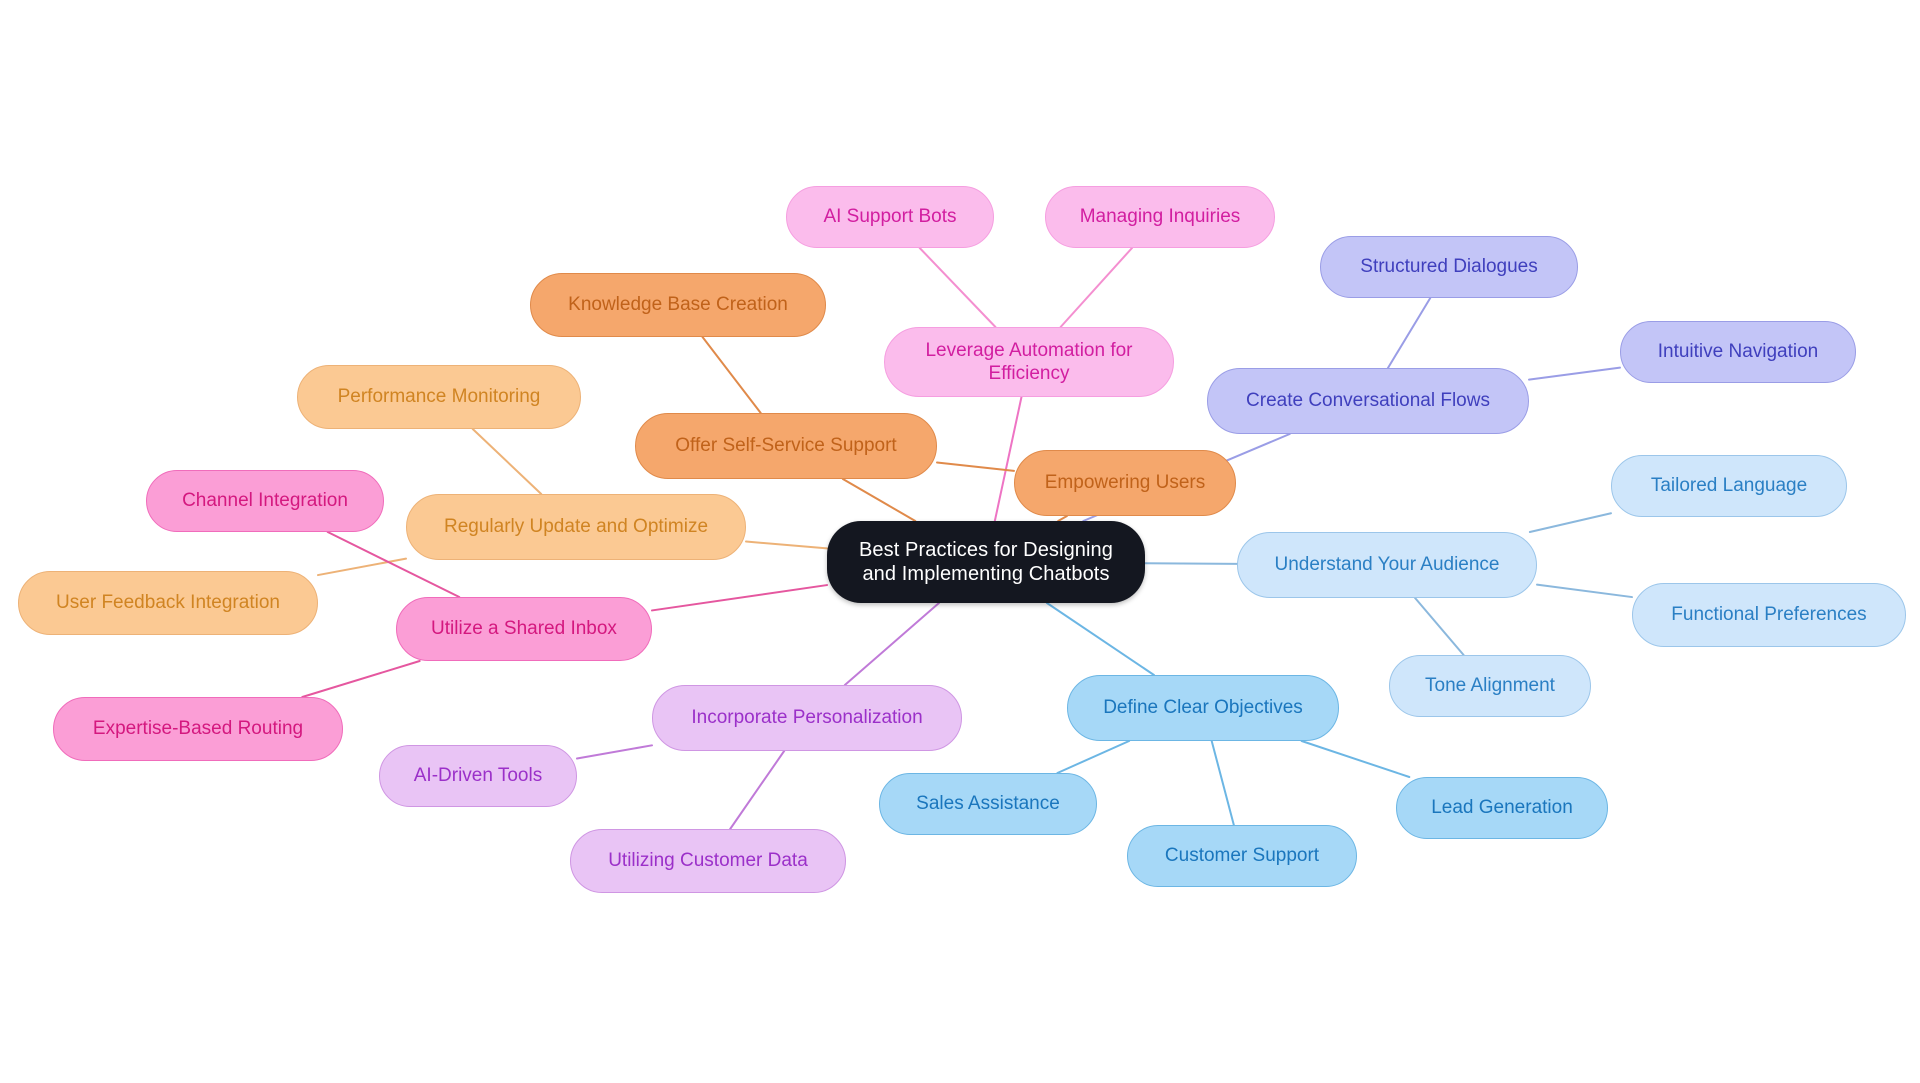 This screenshot has width=1920, height=1083. I want to click on mindmap-node: Tailored Language, so click(1729, 486).